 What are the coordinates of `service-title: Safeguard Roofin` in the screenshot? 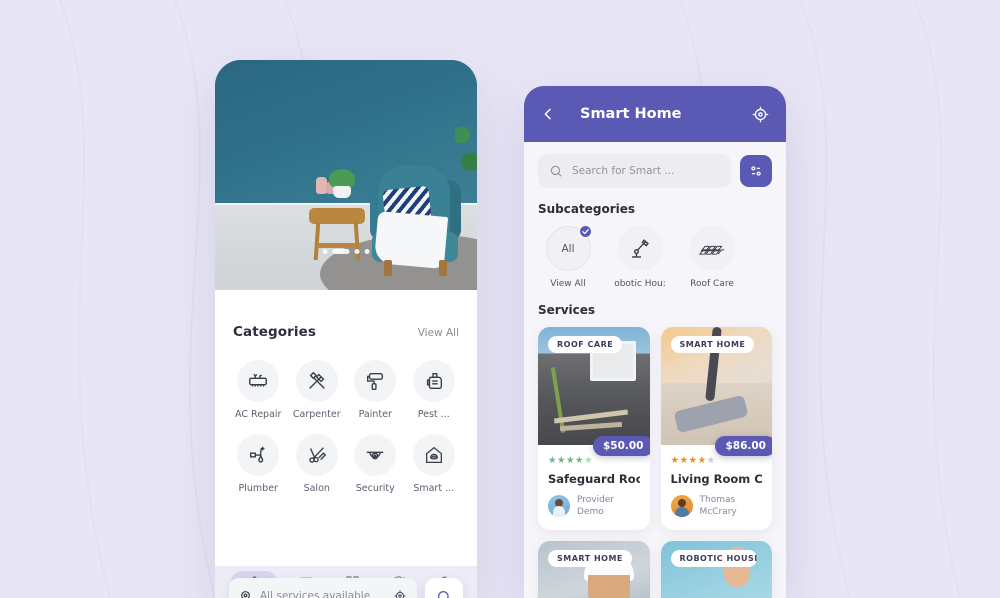 It's located at (594, 478).